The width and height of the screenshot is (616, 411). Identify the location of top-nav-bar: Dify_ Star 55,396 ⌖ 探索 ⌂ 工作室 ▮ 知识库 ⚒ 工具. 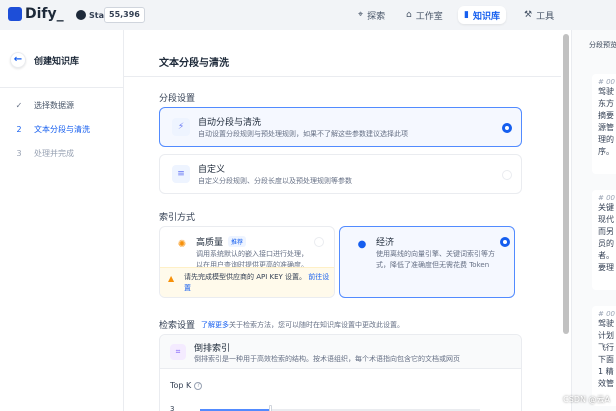
(308, 15).